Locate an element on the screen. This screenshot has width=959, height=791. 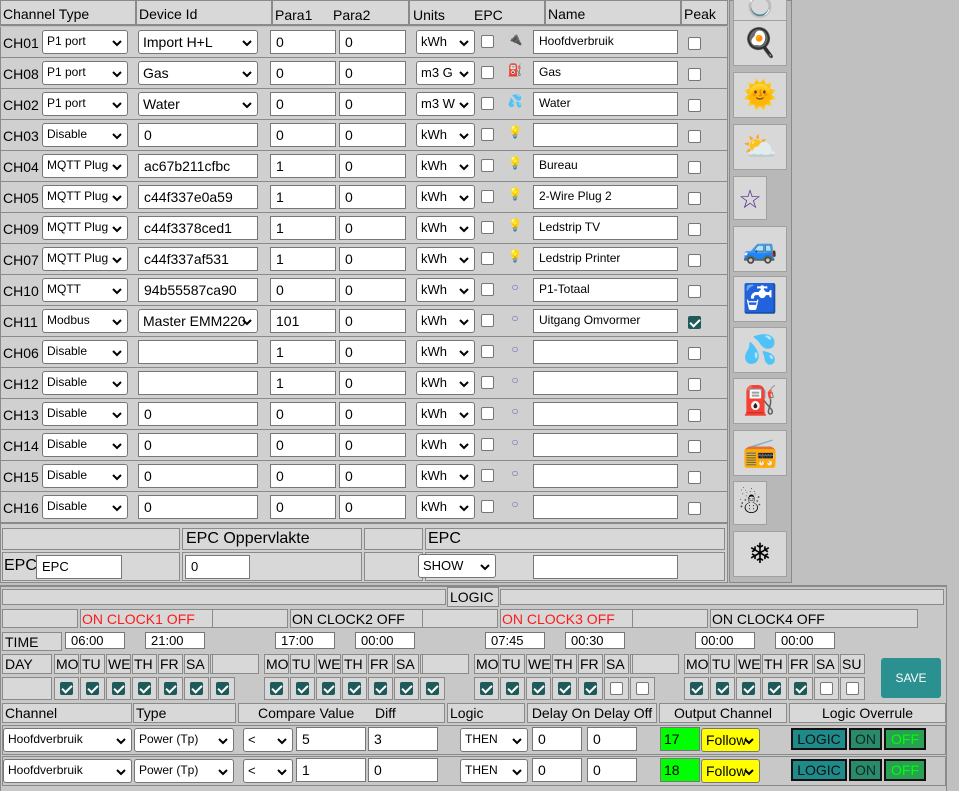
name-input: Bureau is located at coordinates (605, 166).